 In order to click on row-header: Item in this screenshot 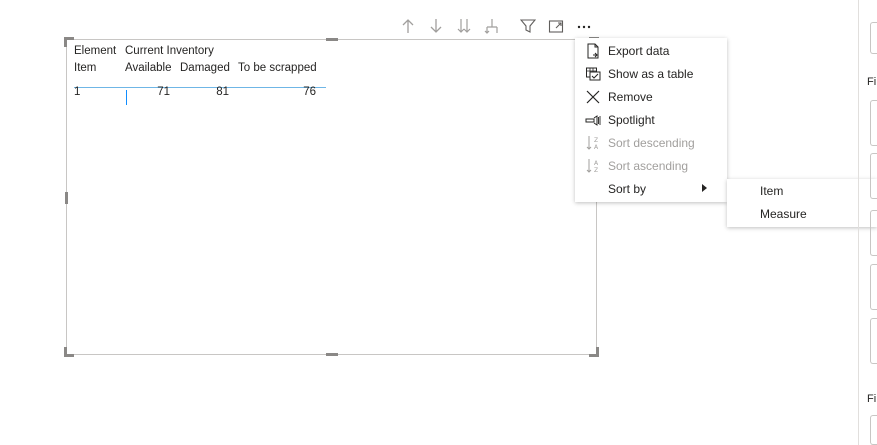, I will do `click(85, 68)`.